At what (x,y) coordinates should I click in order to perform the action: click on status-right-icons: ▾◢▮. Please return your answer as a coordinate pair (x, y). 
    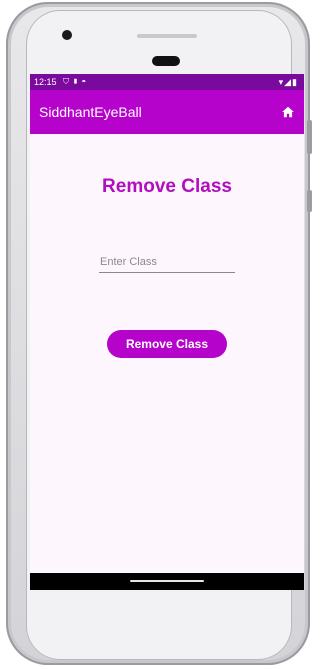
    Looking at the image, I should click on (288, 82).